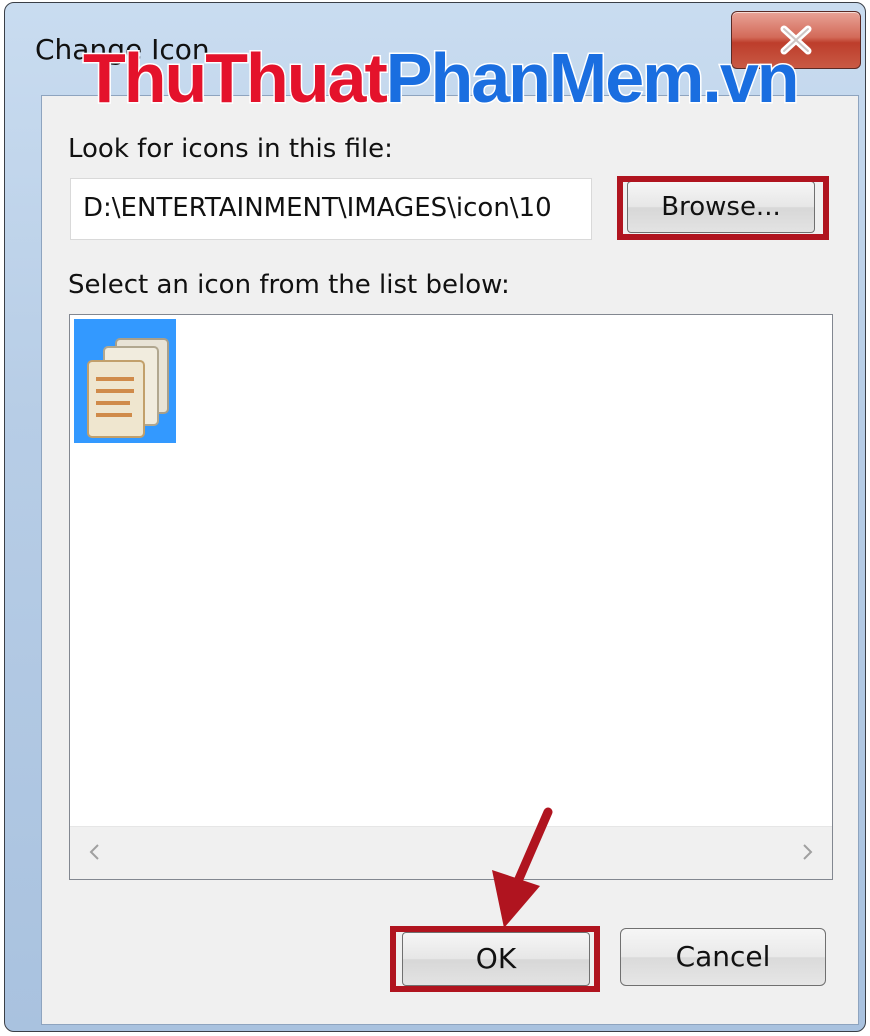  I want to click on watermark-part-red: ThuThuat, so click(236, 78).